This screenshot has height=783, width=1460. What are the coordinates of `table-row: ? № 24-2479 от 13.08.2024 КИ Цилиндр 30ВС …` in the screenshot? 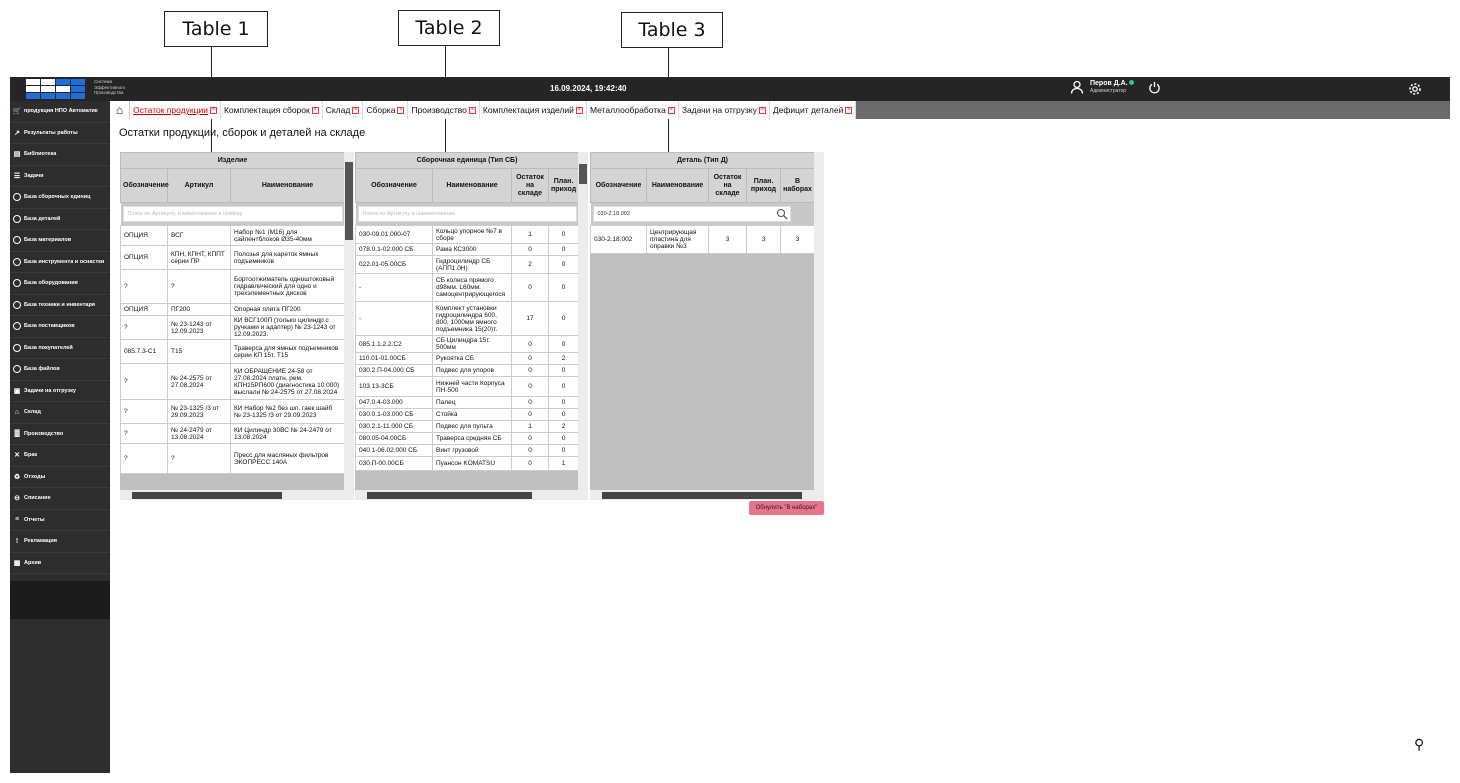 It's located at (232, 433).